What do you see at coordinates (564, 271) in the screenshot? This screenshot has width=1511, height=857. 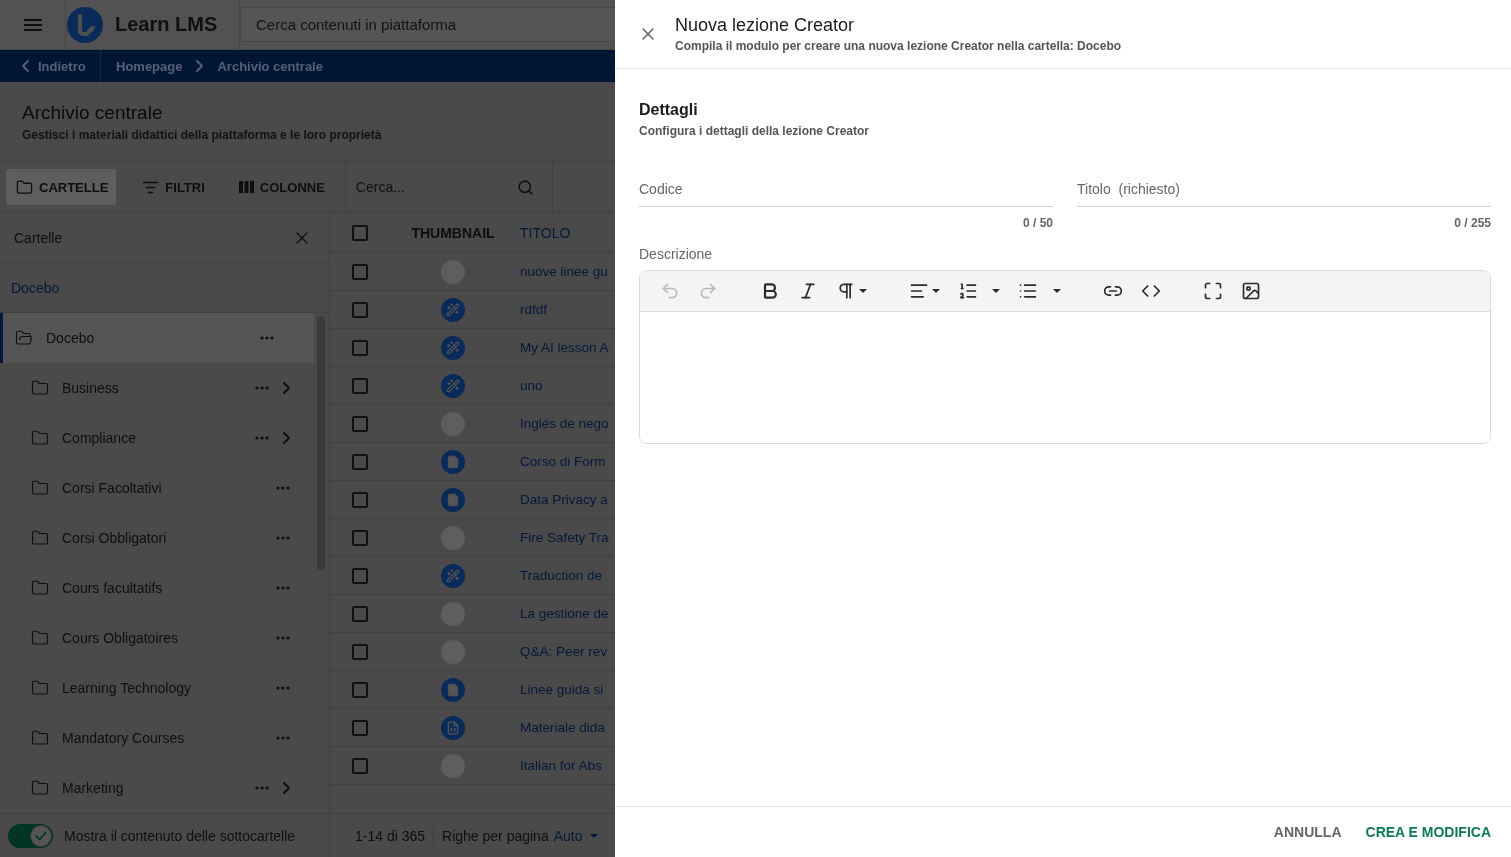 I see `lesson-title-link: nuove linee gu` at bounding box center [564, 271].